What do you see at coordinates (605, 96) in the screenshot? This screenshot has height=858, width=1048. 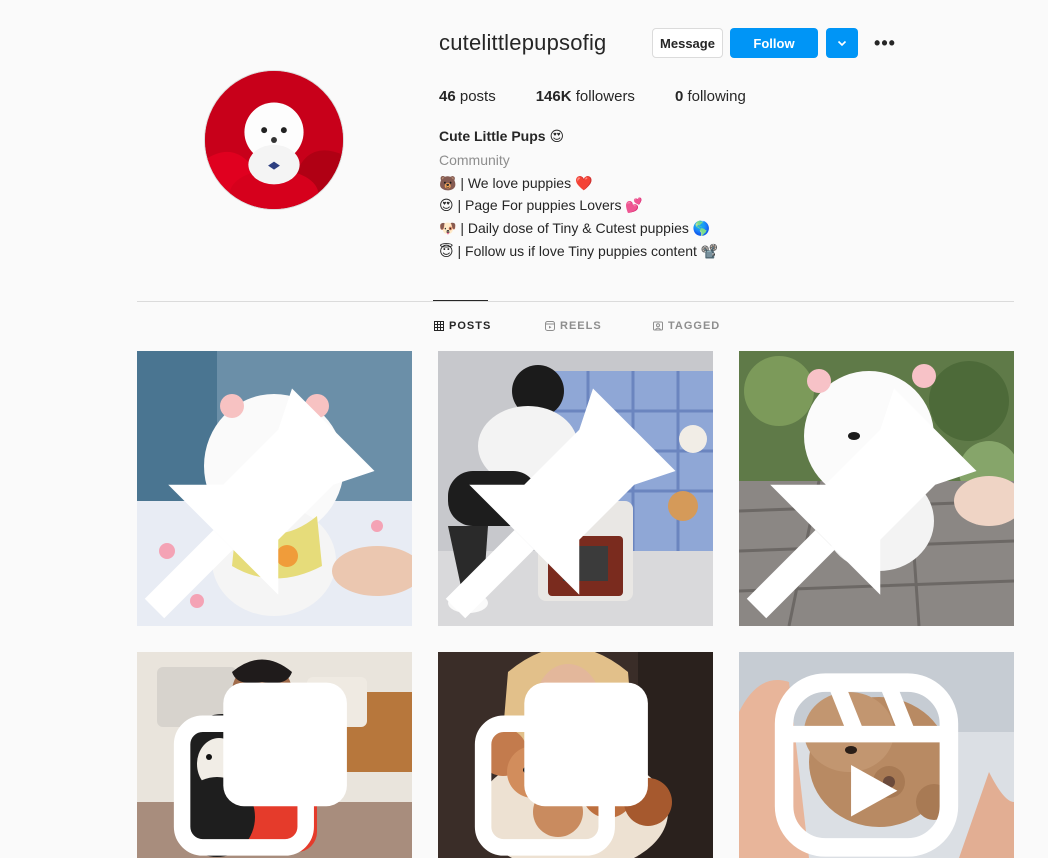 I see `followers-label: followers` at bounding box center [605, 96].